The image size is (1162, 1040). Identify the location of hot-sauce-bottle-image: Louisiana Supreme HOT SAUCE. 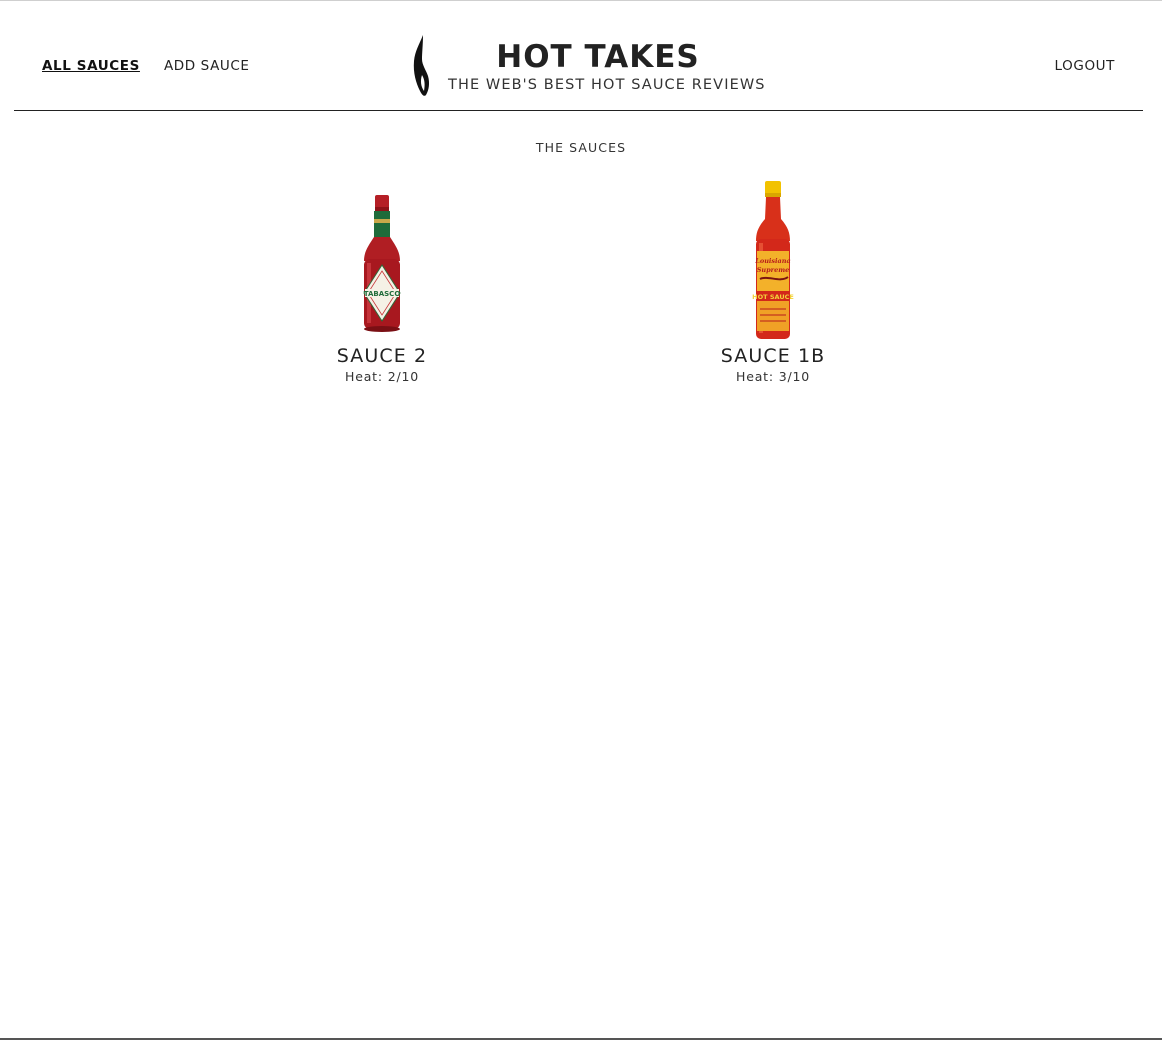
(773, 260).